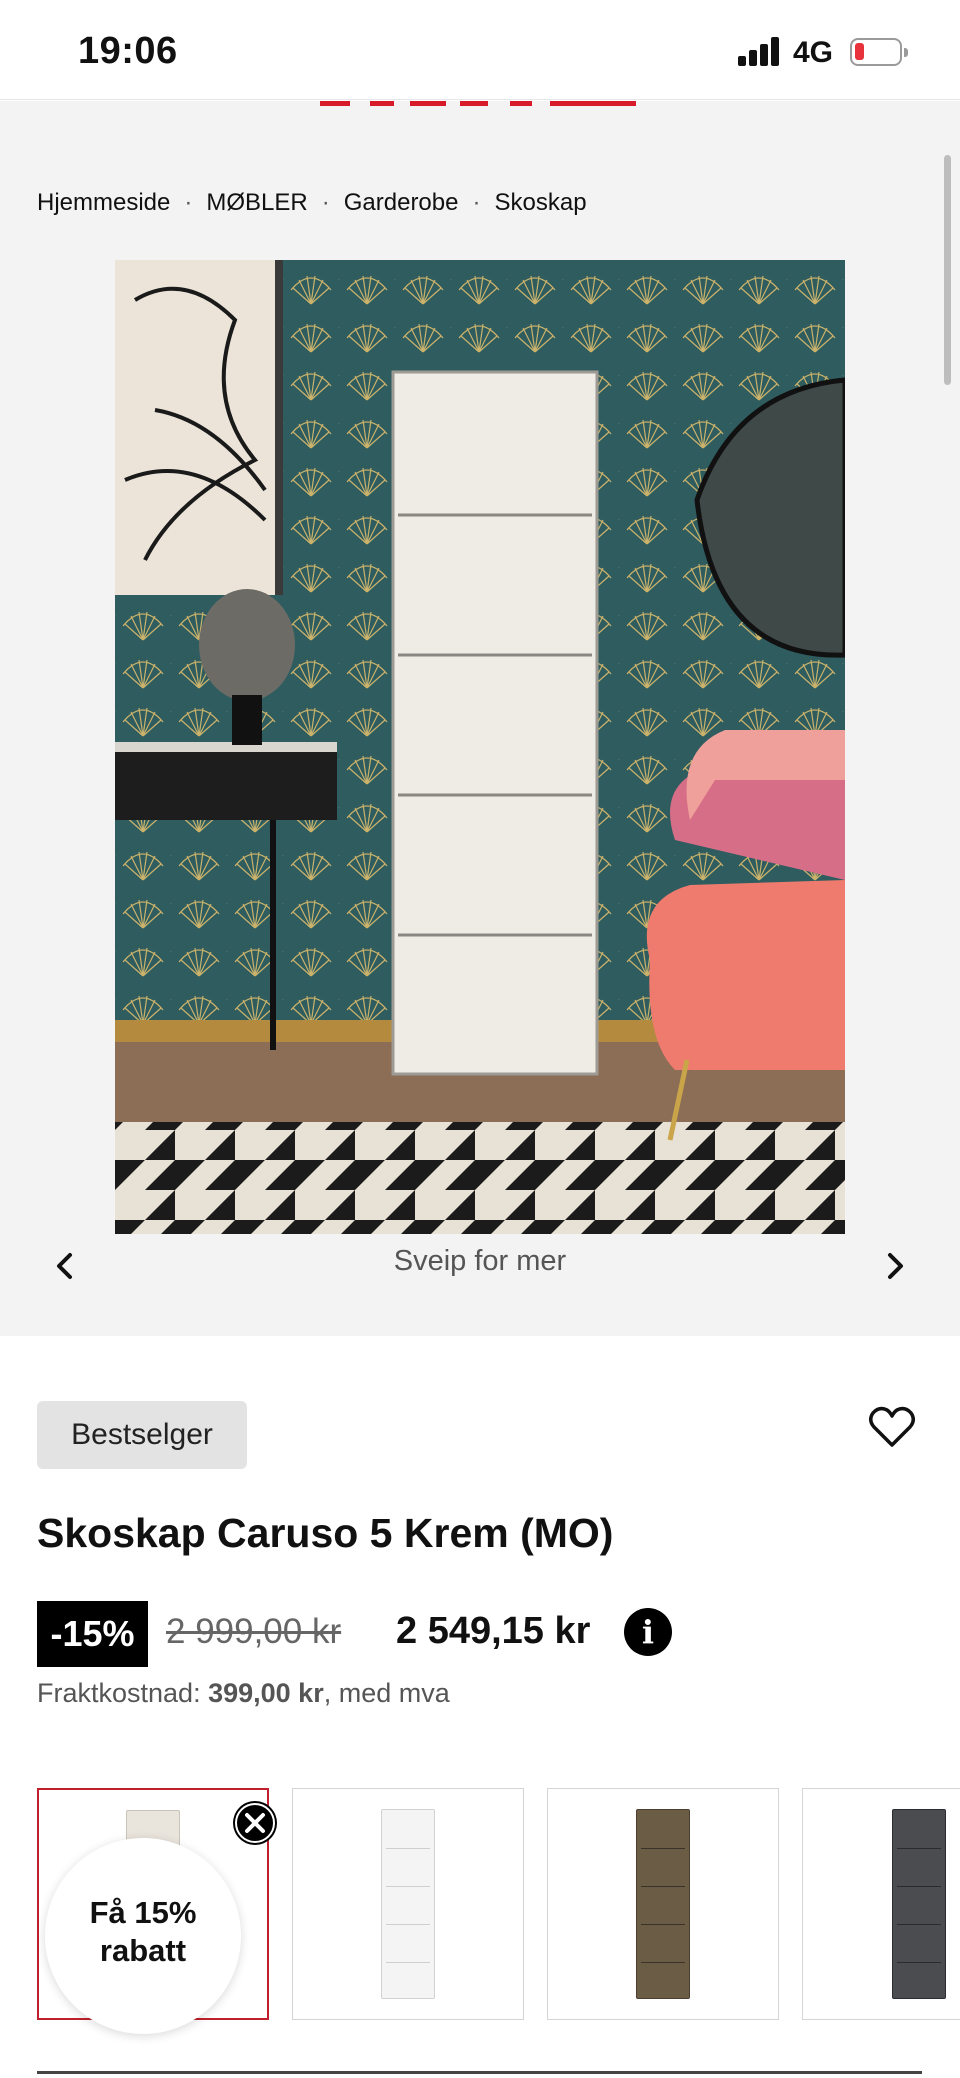 Image resolution: width=960 pixels, height=2078 pixels. I want to click on promo-line-1: Få 15%, so click(143, 1912).